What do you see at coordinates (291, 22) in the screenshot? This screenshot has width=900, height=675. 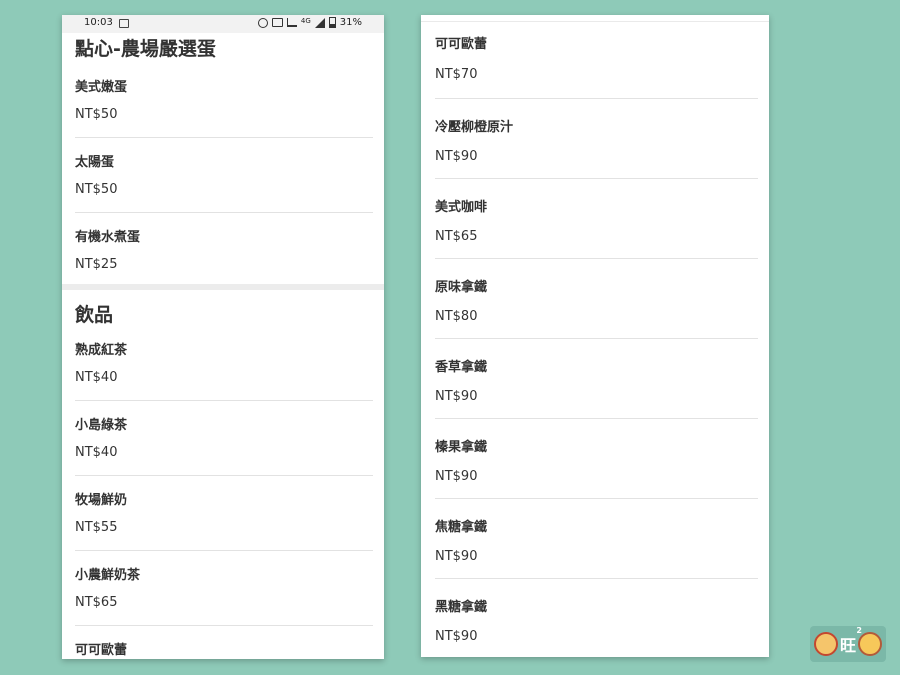 I see `cast-icon` at bounding box center [291, 22].